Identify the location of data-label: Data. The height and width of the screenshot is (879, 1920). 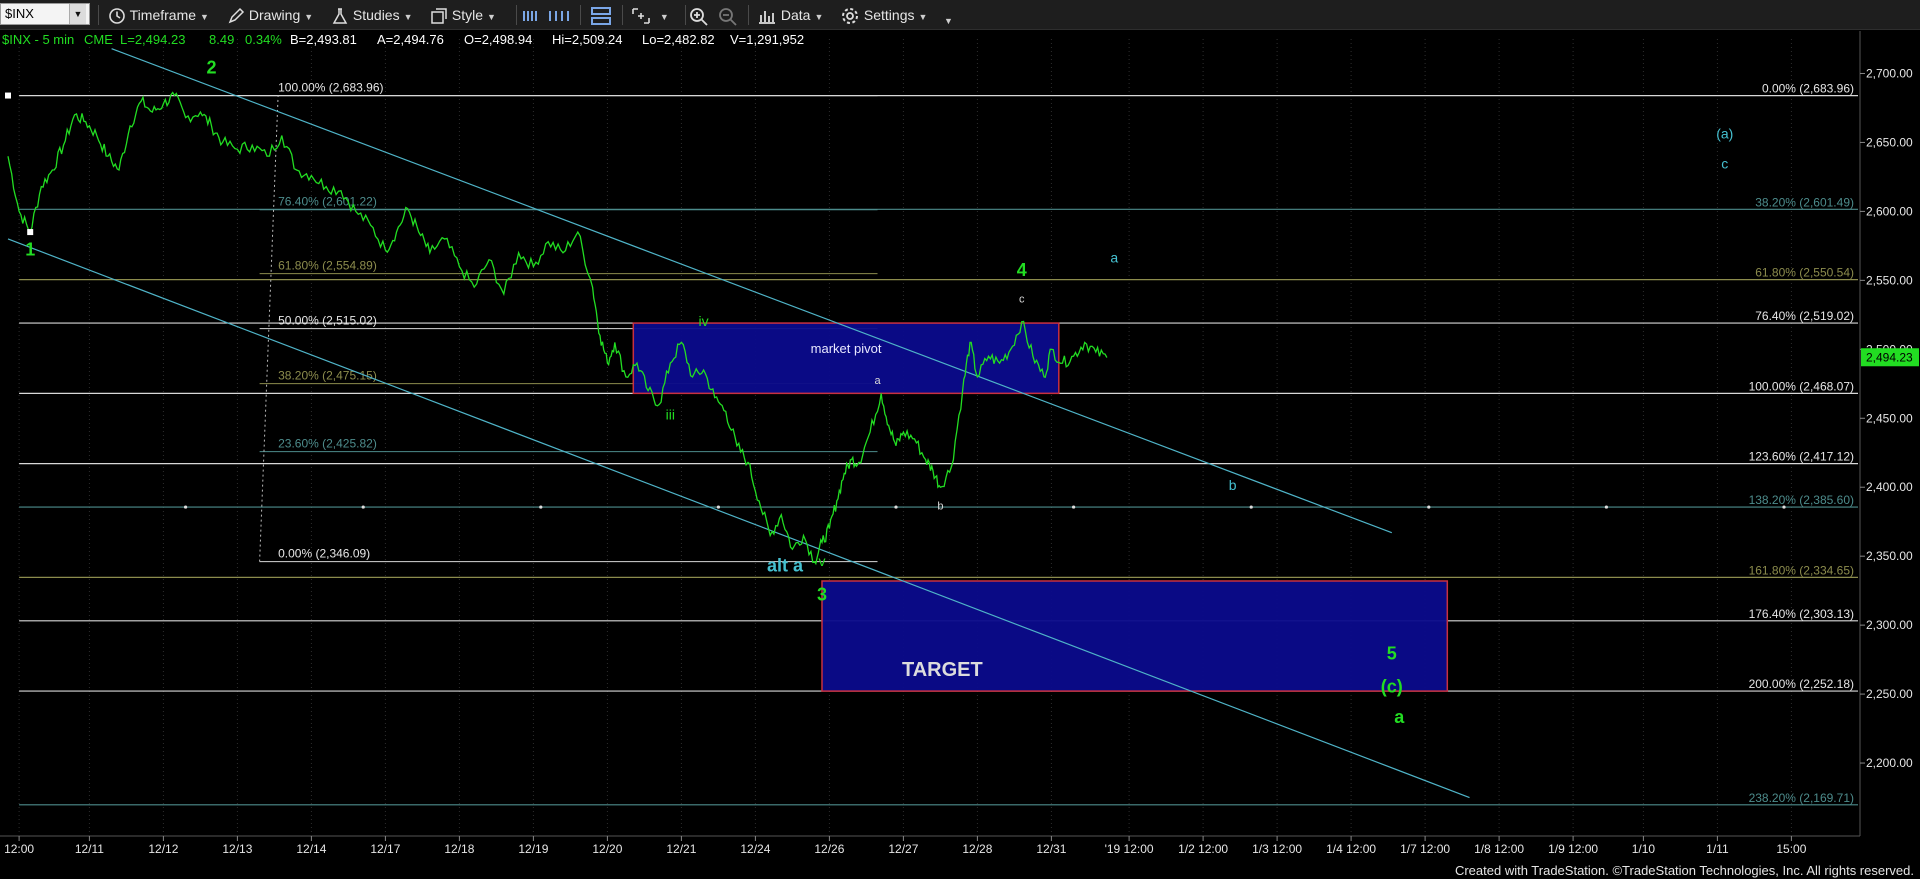
(795, 15).